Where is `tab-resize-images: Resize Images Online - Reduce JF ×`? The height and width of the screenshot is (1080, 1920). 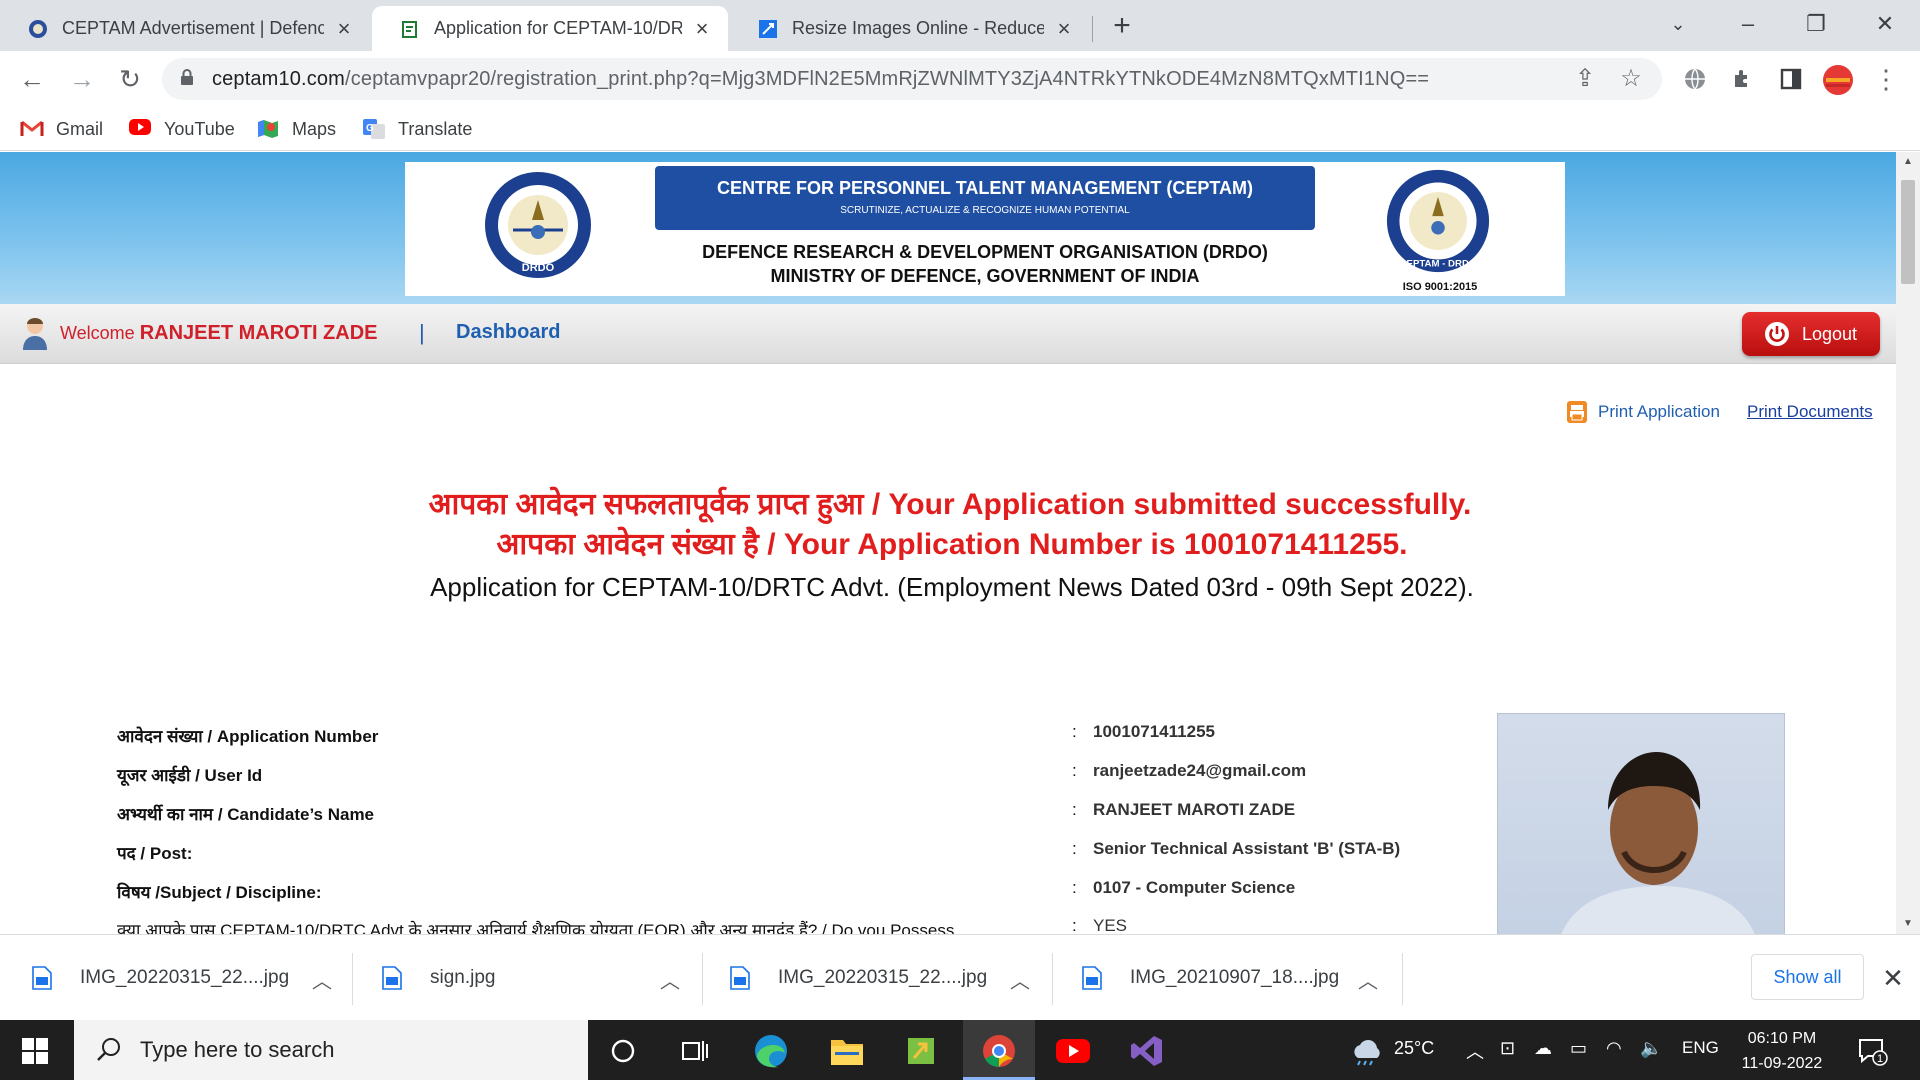
tab-resize-images: Resize Images Online - Reduce JF × is located at coordinates (910, 28).